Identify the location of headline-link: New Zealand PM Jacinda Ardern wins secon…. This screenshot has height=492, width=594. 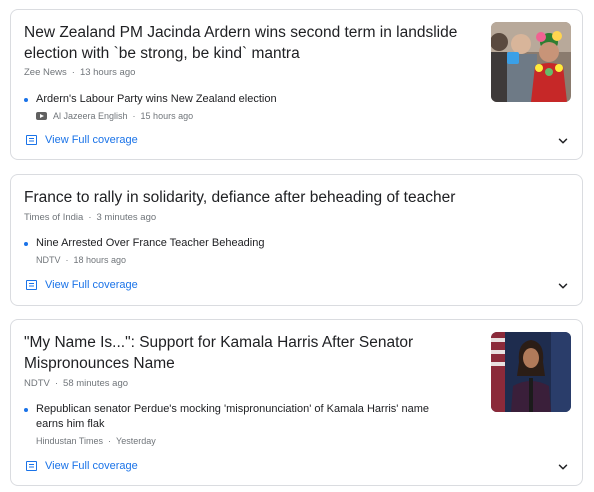
(244, 43).